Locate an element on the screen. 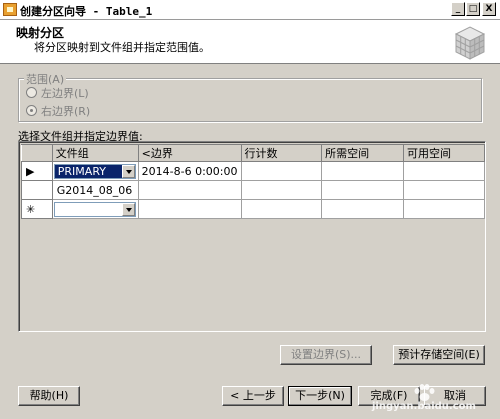  minimize-button: _ is located at coordinates (458, 9).